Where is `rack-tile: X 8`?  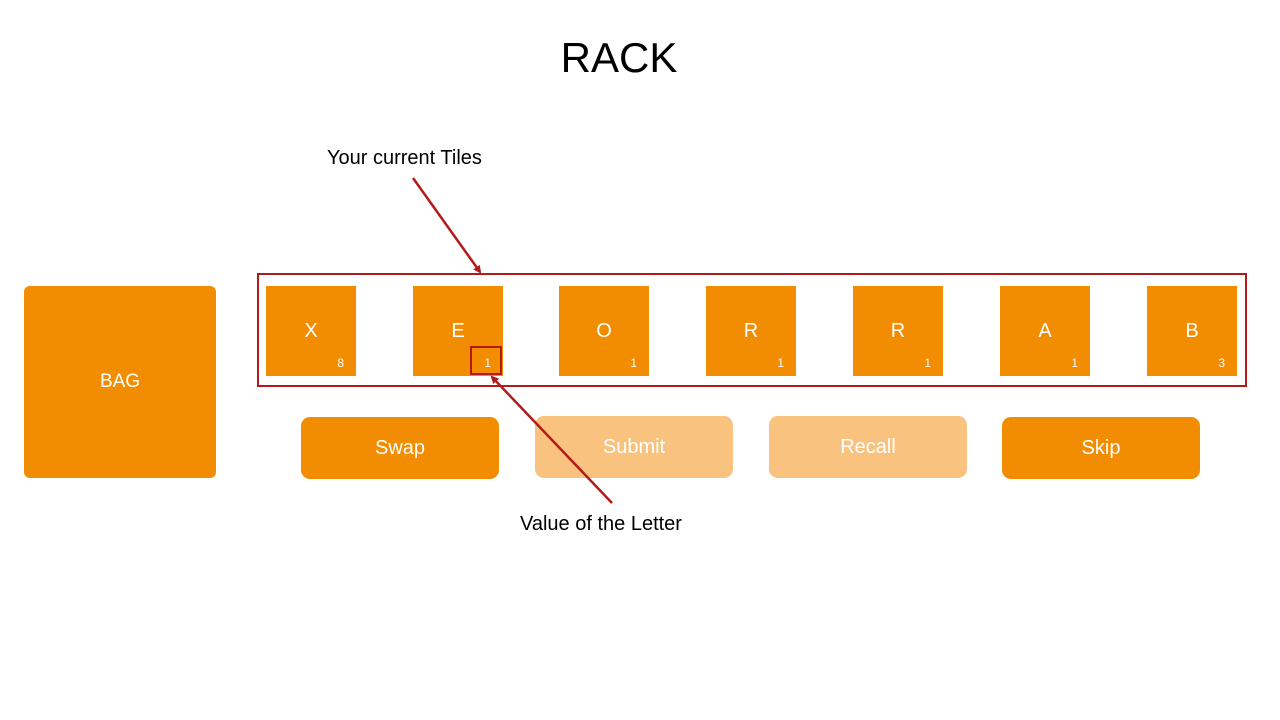
rack-tile: X 8 is located at coordinates (311, 331).